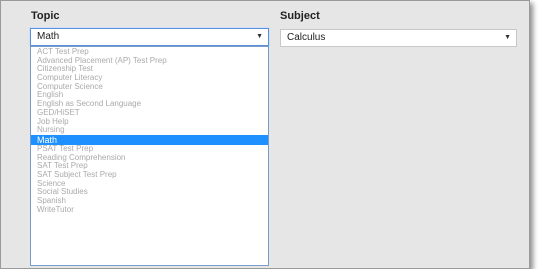  I want to click on topic-option: Advanced Placement (AP) Test Prep, so click(149, 61).